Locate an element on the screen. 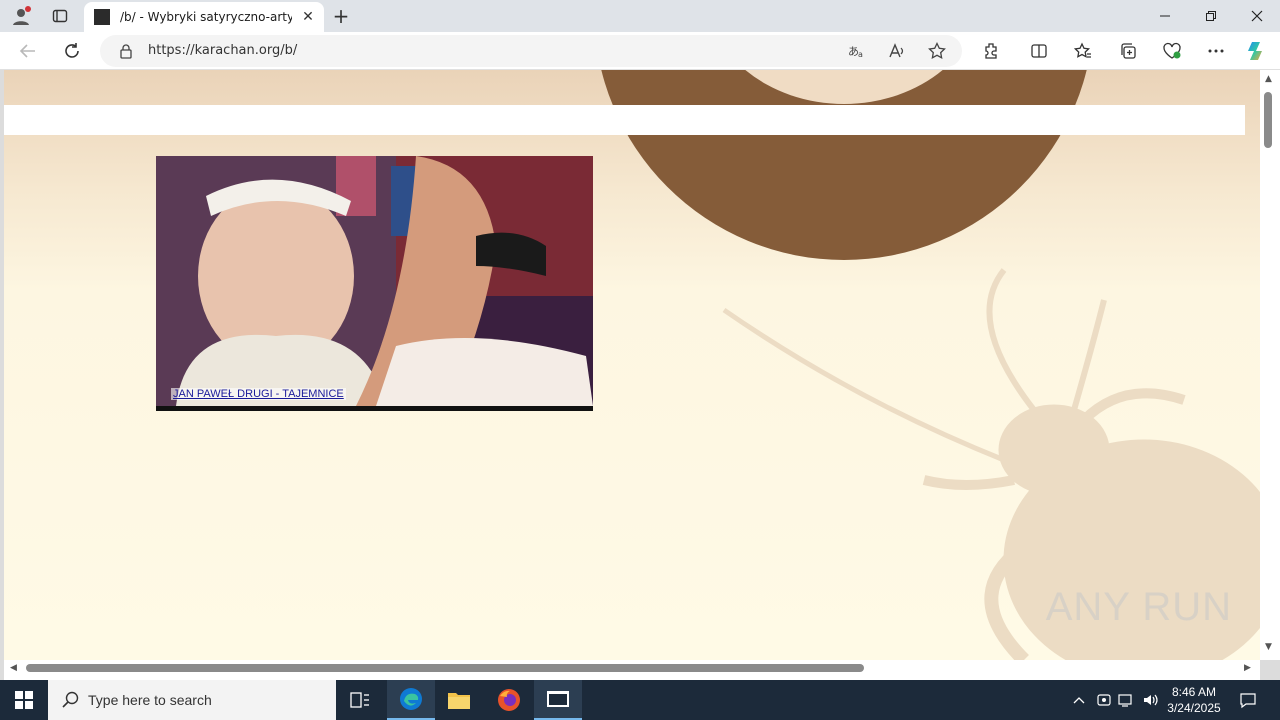 The image size is (1280, 720). collections-icon is located at coordinates (1128, 51).